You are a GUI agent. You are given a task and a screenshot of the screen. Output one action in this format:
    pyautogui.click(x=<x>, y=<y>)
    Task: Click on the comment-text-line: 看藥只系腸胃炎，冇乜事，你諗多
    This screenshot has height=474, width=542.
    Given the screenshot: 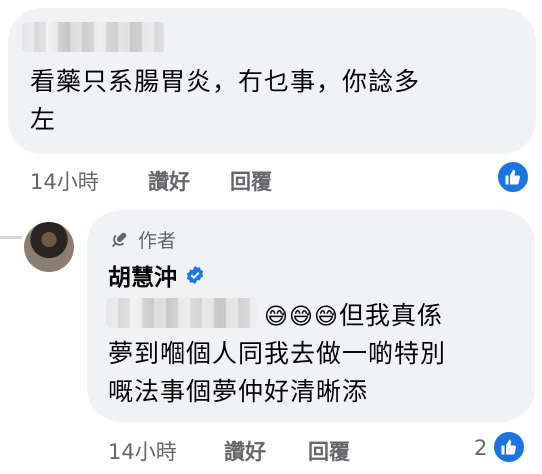 What is the action you would take?
    pyautogui.click(x=225, y=81)
    